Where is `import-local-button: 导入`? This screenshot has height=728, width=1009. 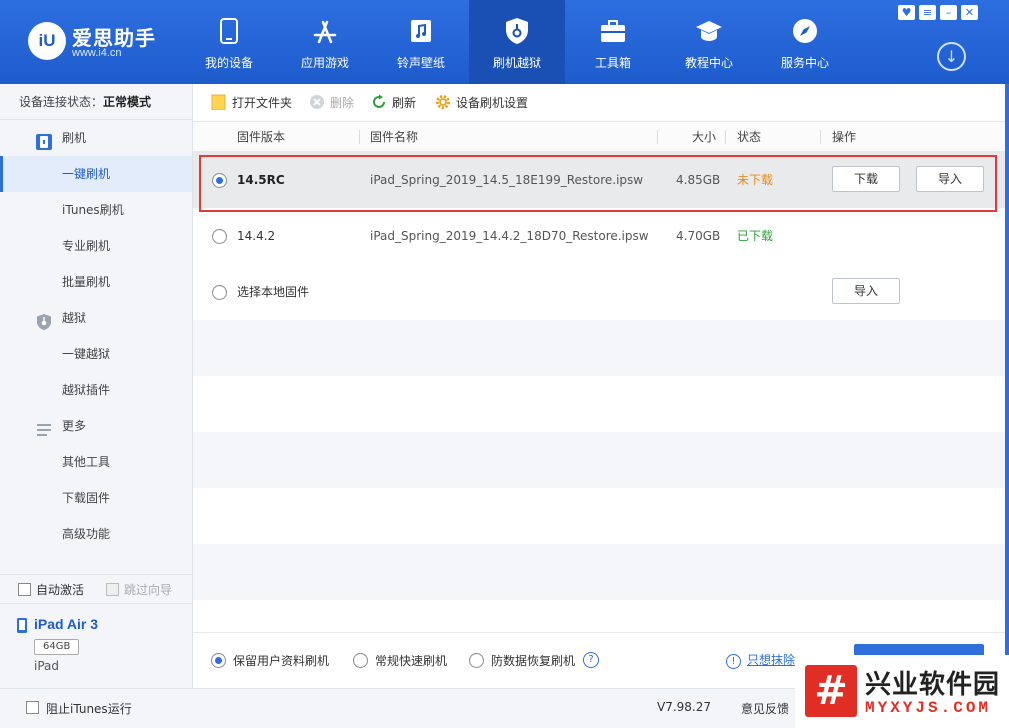 import-local-button: 导入 is located at coordinates (866, 291).